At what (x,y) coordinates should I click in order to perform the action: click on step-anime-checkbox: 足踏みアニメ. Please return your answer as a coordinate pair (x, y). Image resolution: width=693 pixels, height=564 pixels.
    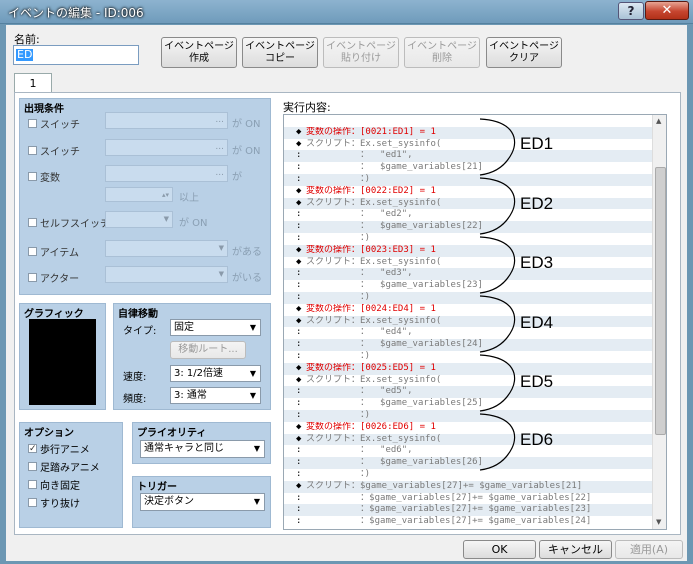
    Looking at the image, I should click on (64, 466).